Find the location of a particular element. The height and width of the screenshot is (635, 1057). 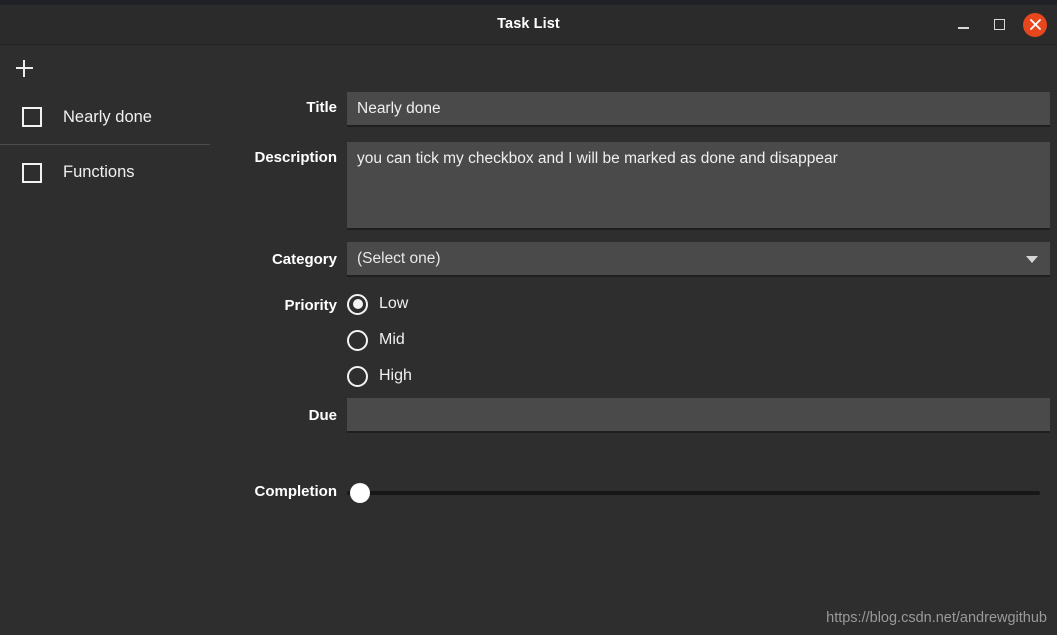

due-field-row: Due is located at coordinates (630, 415).